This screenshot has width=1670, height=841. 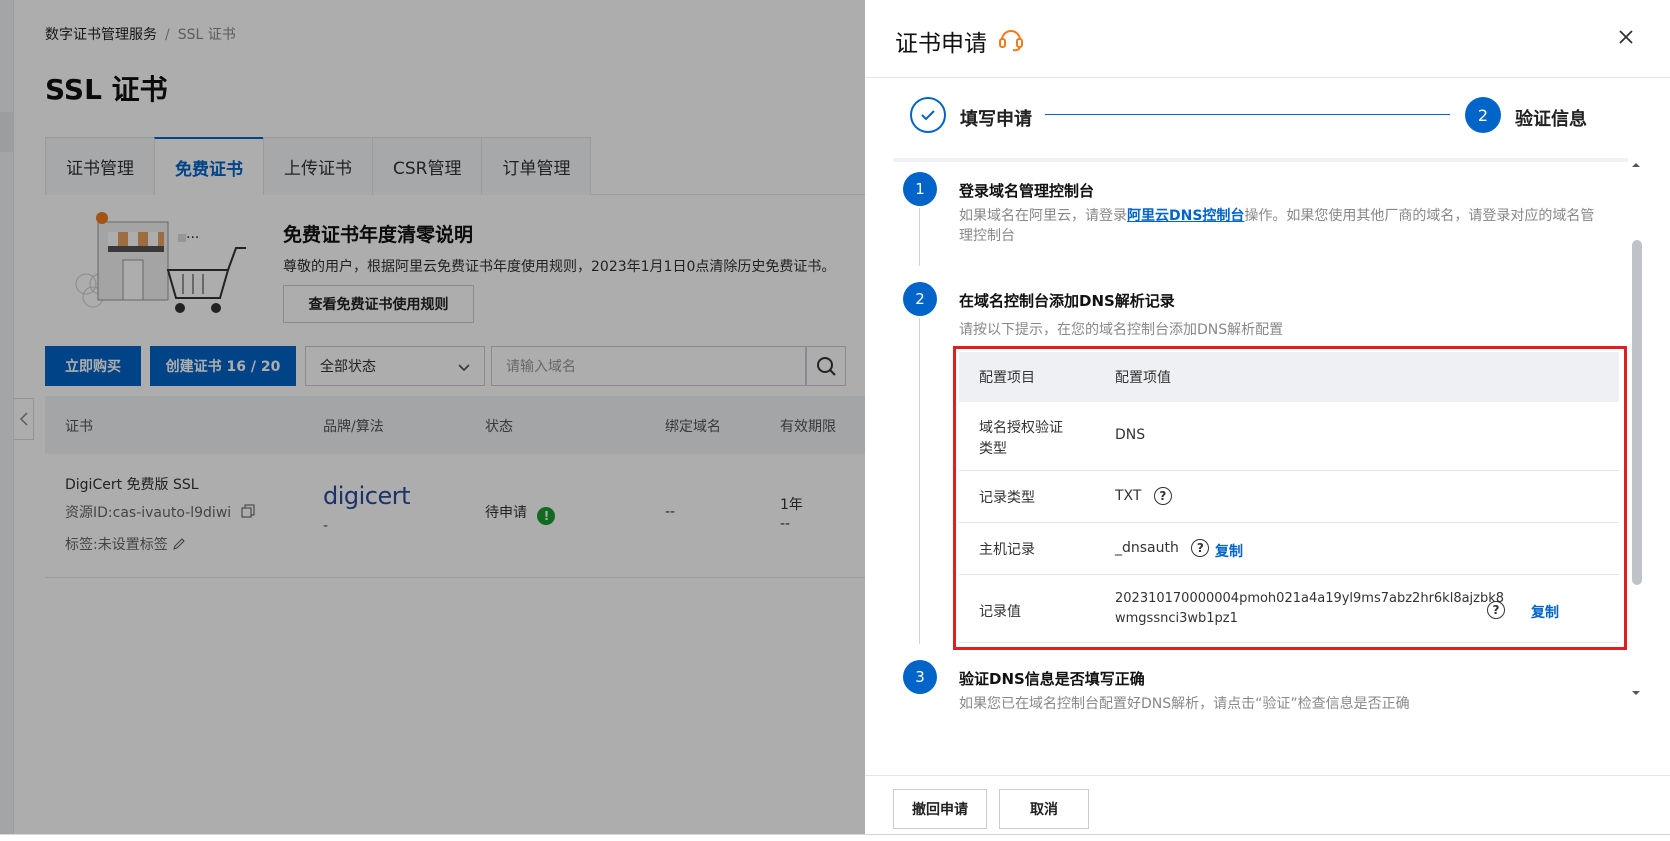 What do you see at coordinates (996, 119) in the screenshot?
I see `step-1-label: 填写申请` at bounding box center [996, 119].